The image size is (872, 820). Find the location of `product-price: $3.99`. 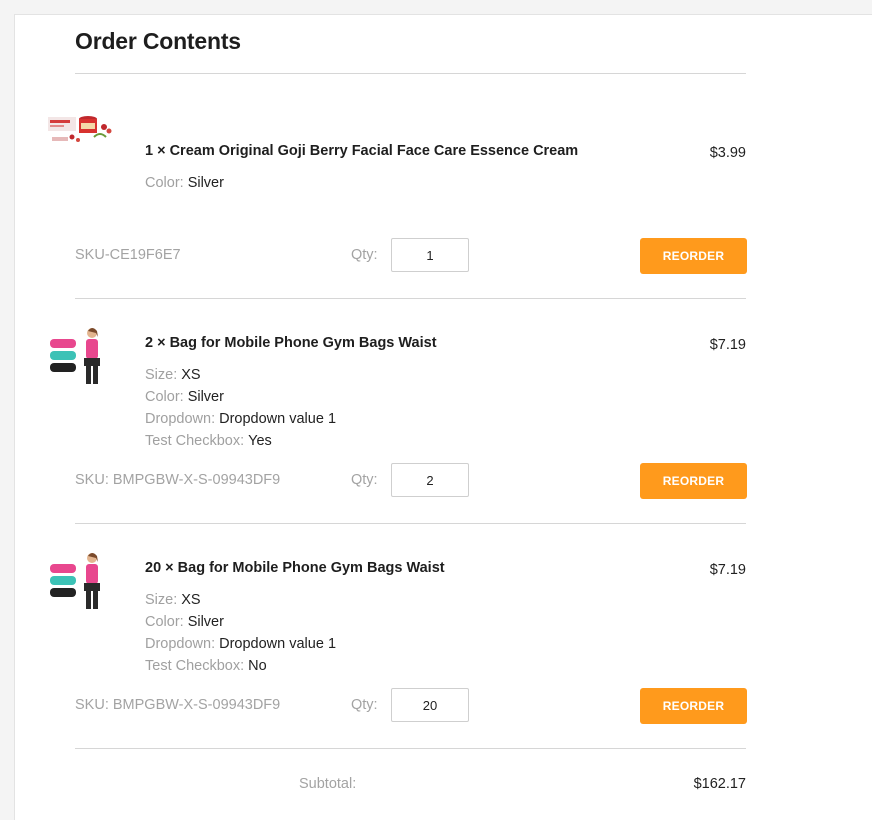

product-price: $3.99 is located at coordinates (727, 153).